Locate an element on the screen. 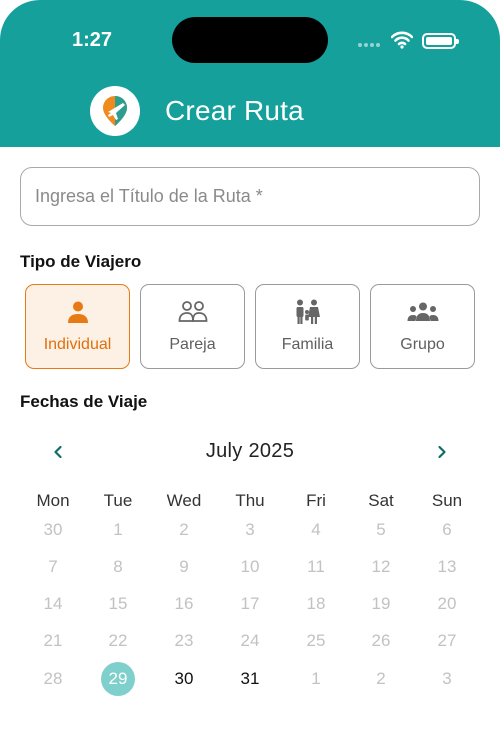  traveler-option-individual: Individual is located at coordinates (77, 326).